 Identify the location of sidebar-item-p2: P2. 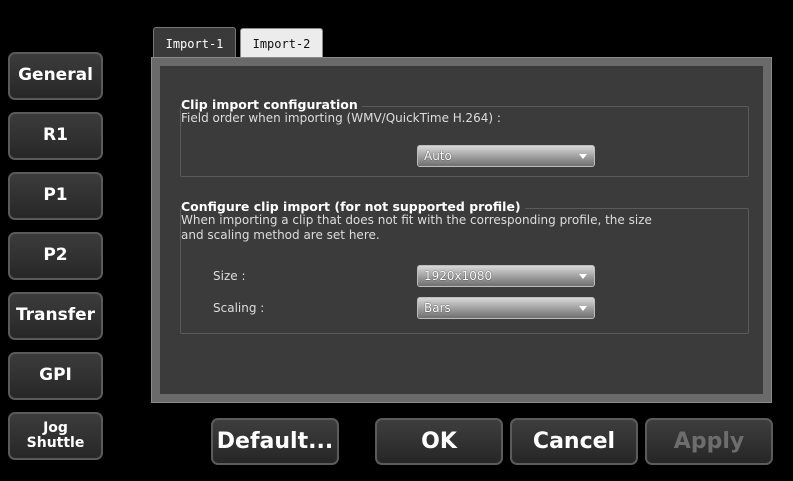
(55, 256).